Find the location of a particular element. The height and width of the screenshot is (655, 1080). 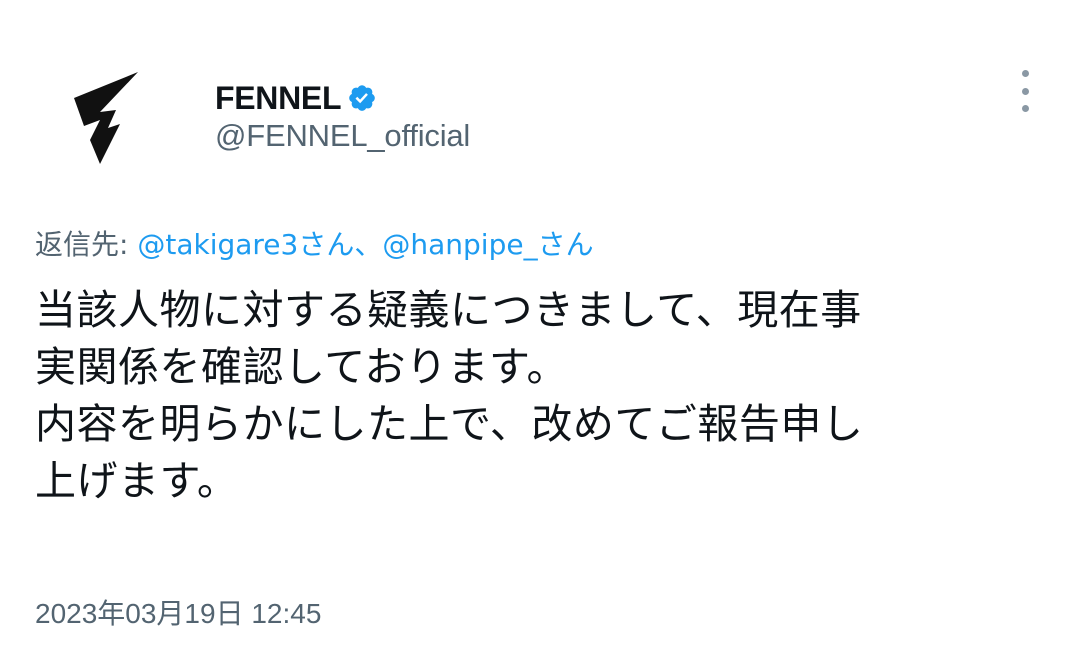

mention-suffix: さん is located at coordinates (565, 244).